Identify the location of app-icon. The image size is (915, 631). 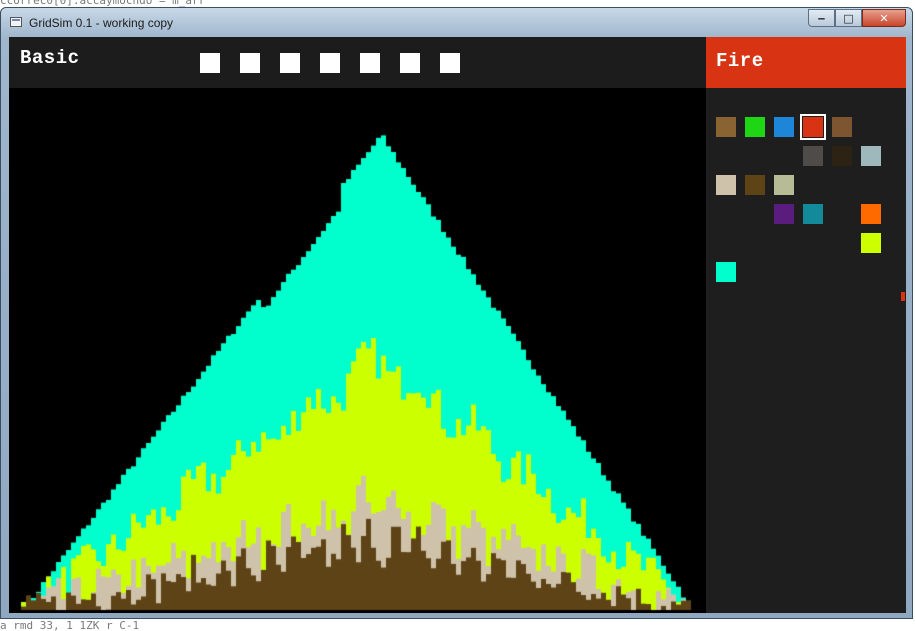
(16, 22).